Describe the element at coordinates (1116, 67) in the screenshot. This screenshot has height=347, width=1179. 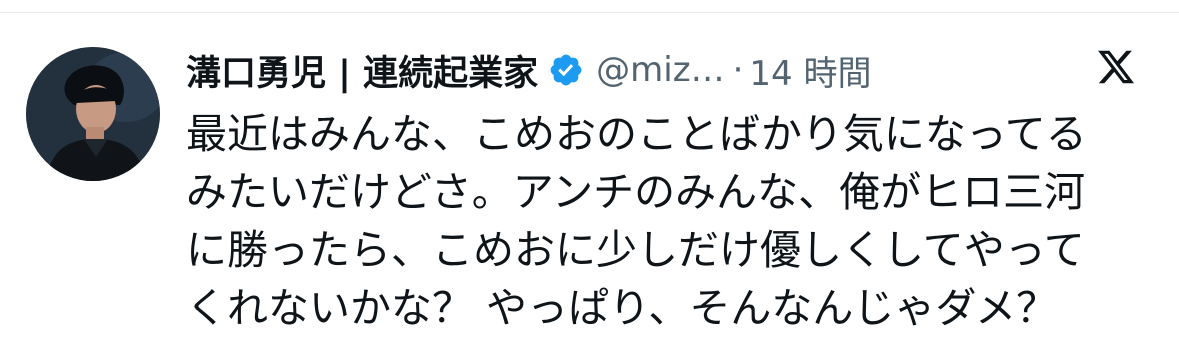
I see `x-logo-icon` at that location.